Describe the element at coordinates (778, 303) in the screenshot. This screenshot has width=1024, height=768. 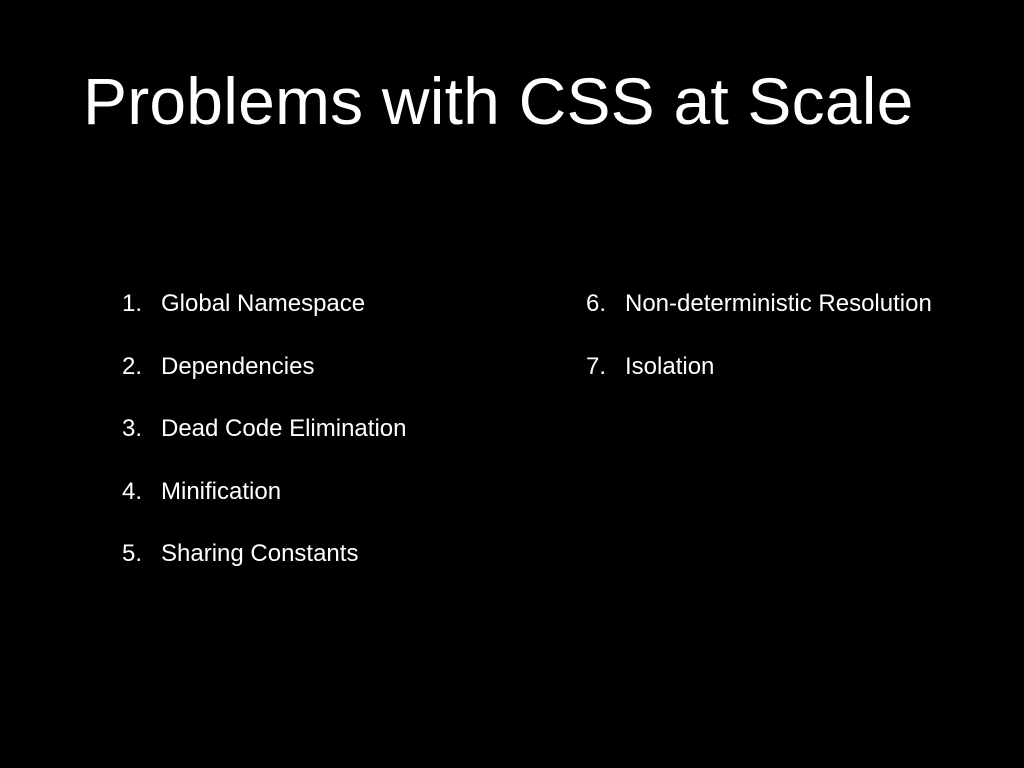
I see `item-text: Non-deterministic Resolution` at that location.